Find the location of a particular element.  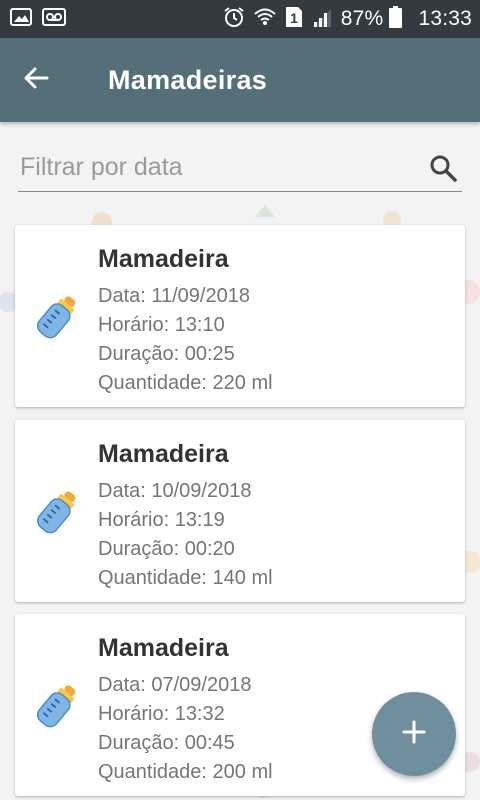

entry-time: Horário: 13:19 is located at coordinates (161, 520).